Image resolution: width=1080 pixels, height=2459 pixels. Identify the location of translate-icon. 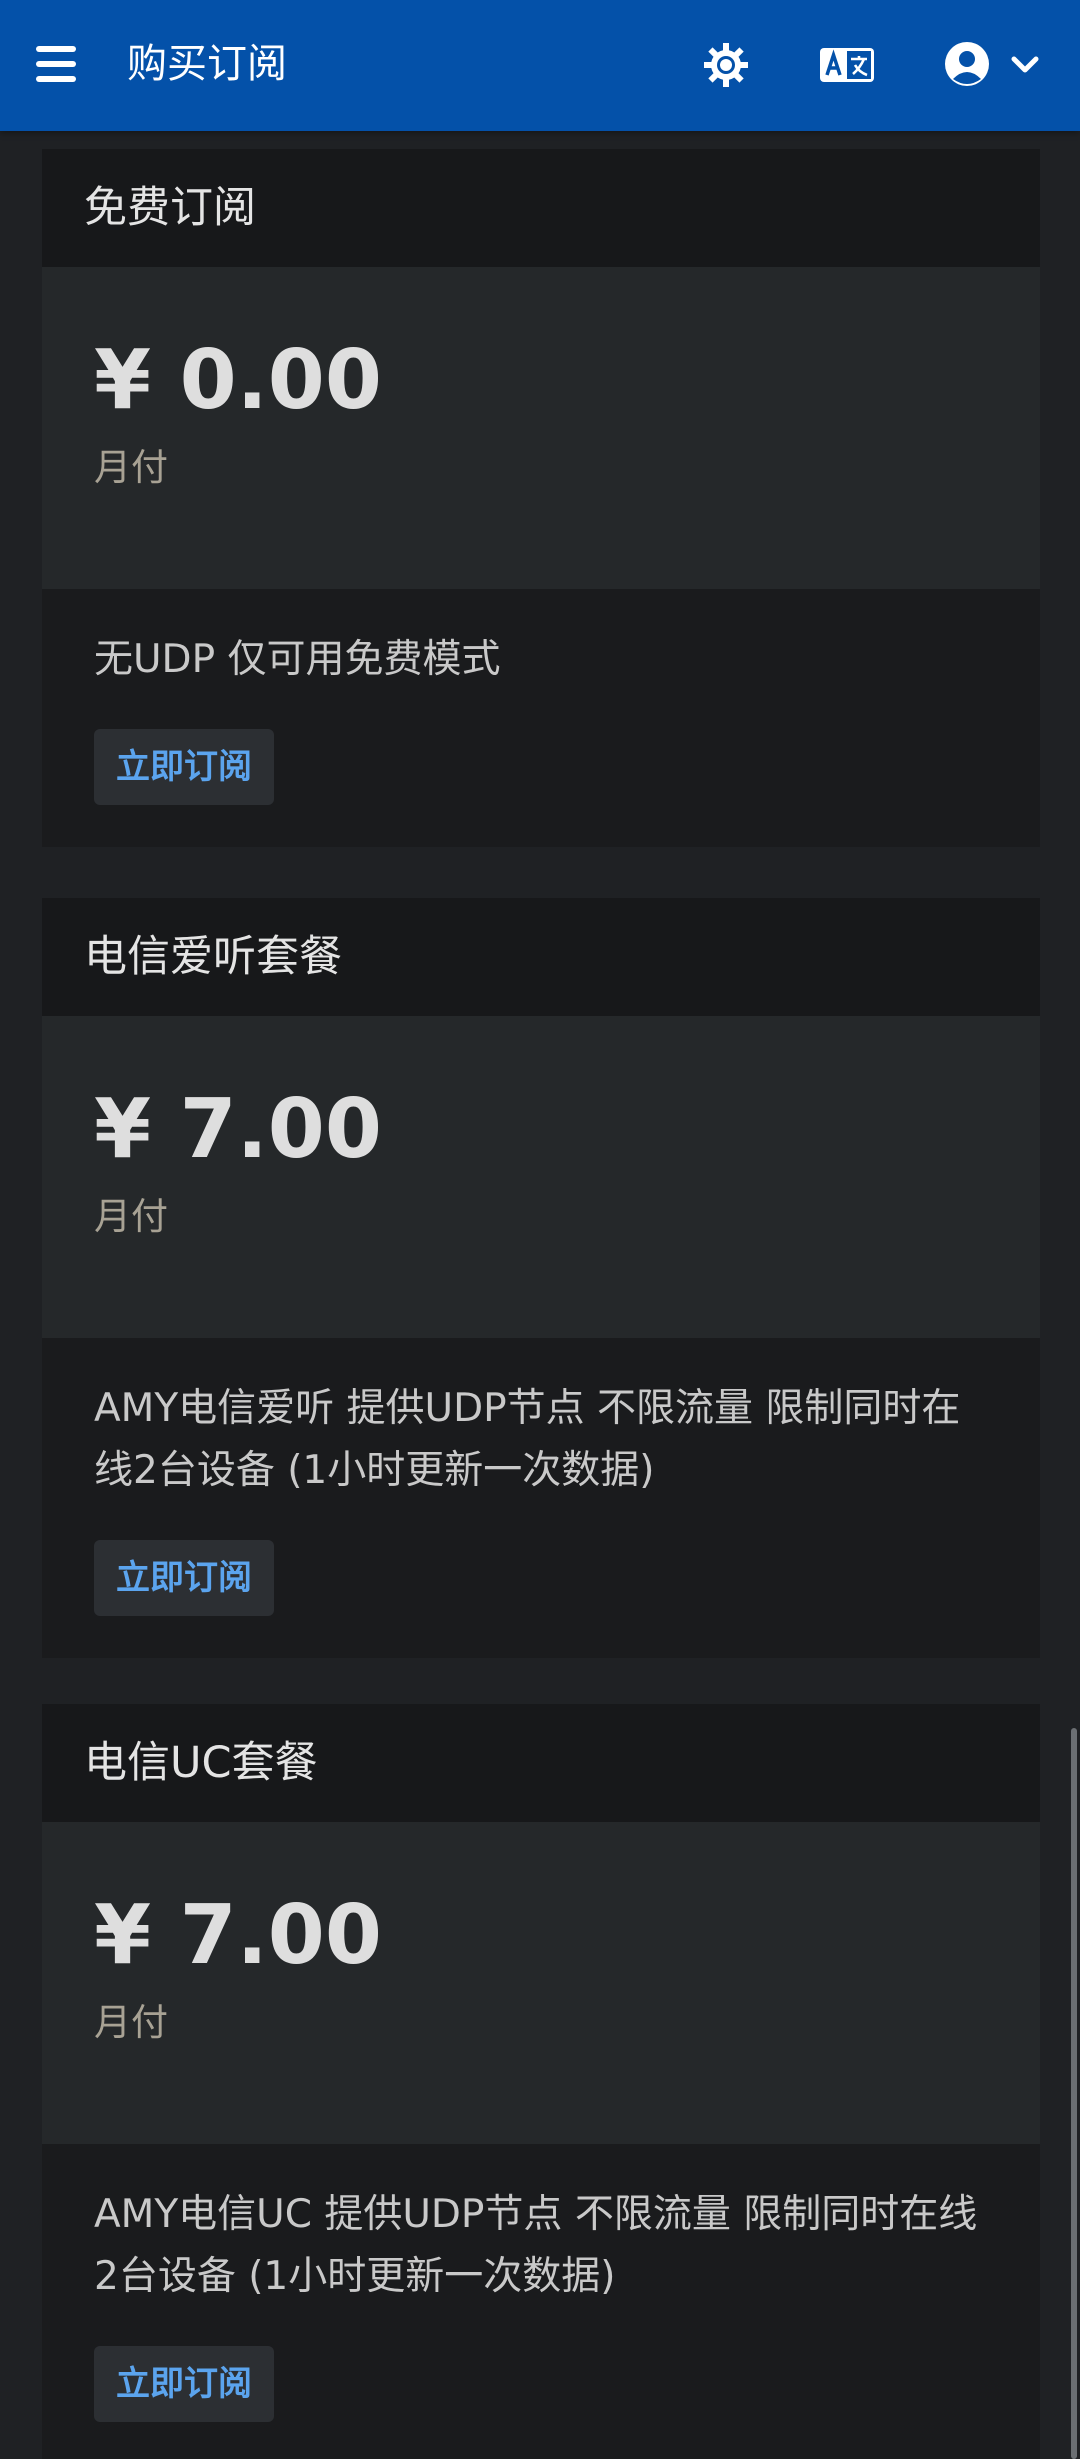
(847, 65).